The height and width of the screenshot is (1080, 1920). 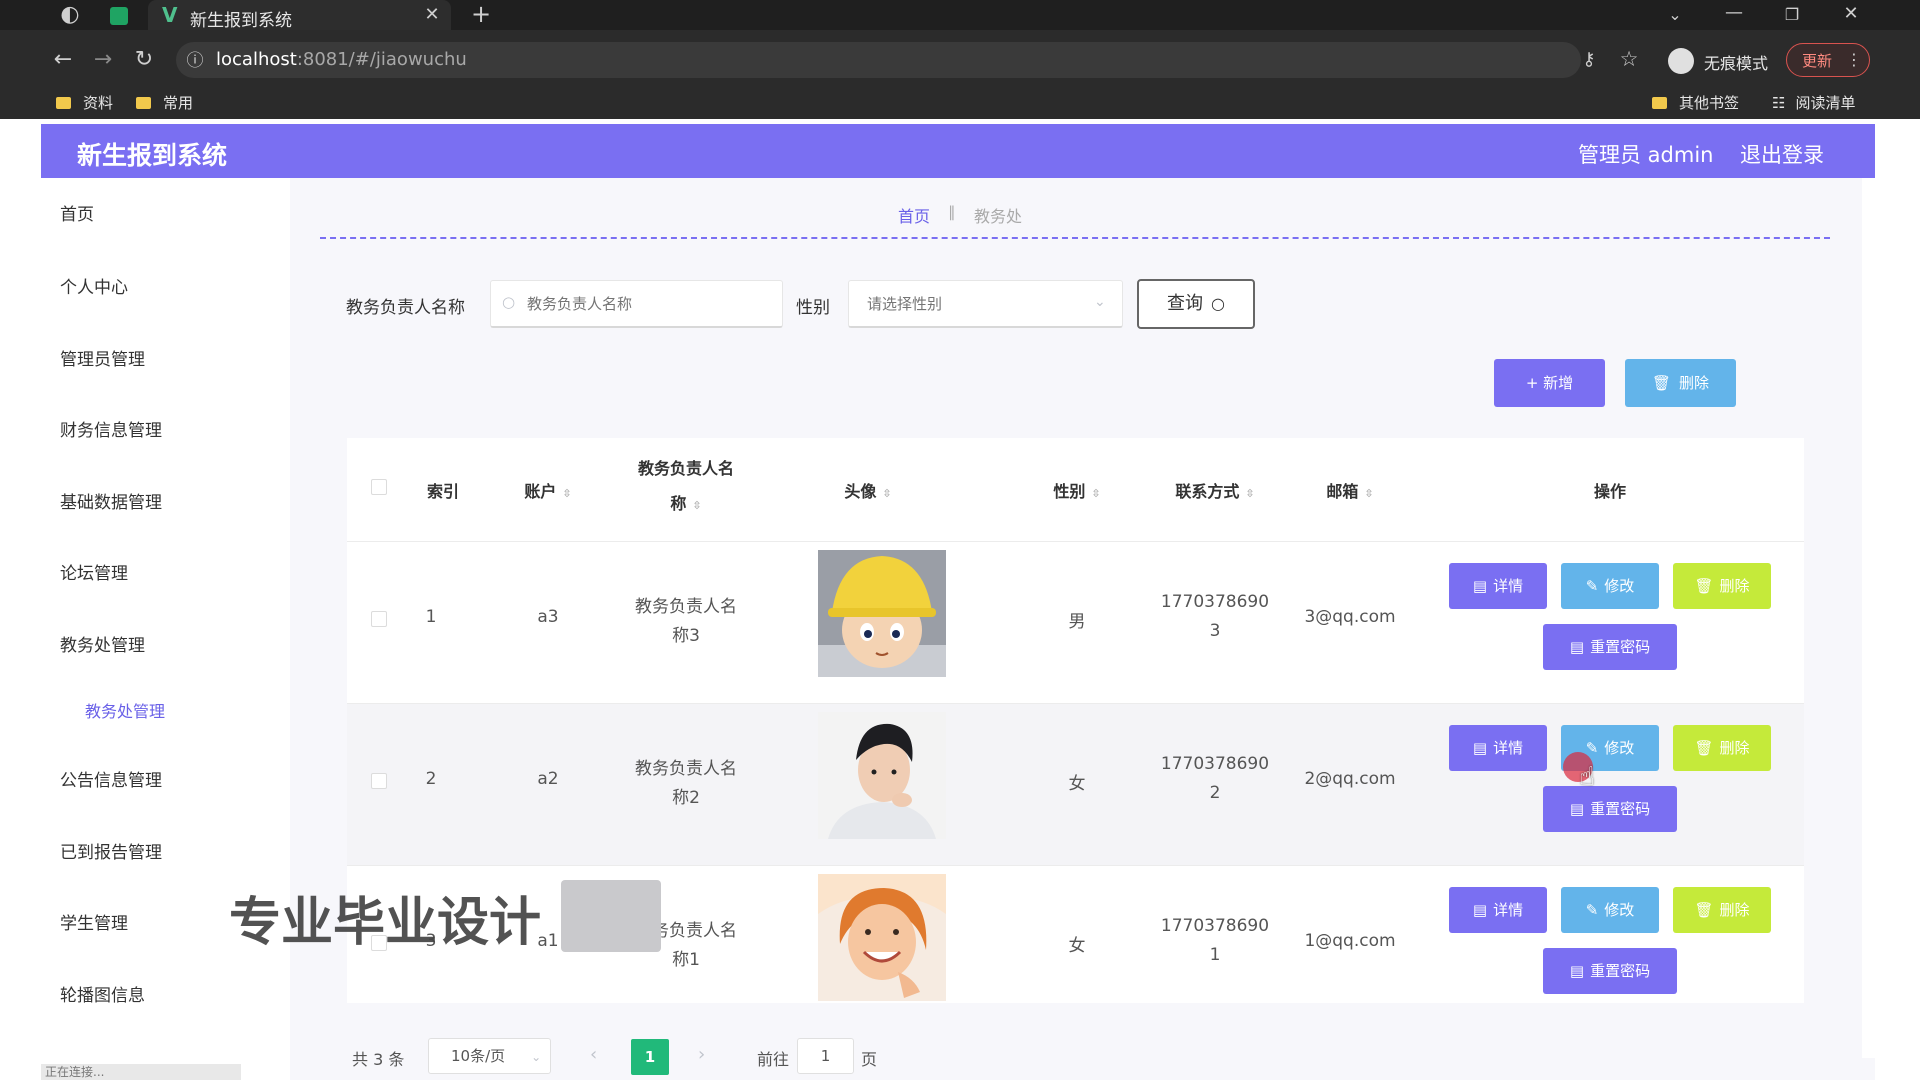 What do you see at coordinates (1549, 383) in the screenshot?
I see `add-button: + 新增` at bounding box center [1549, 383].